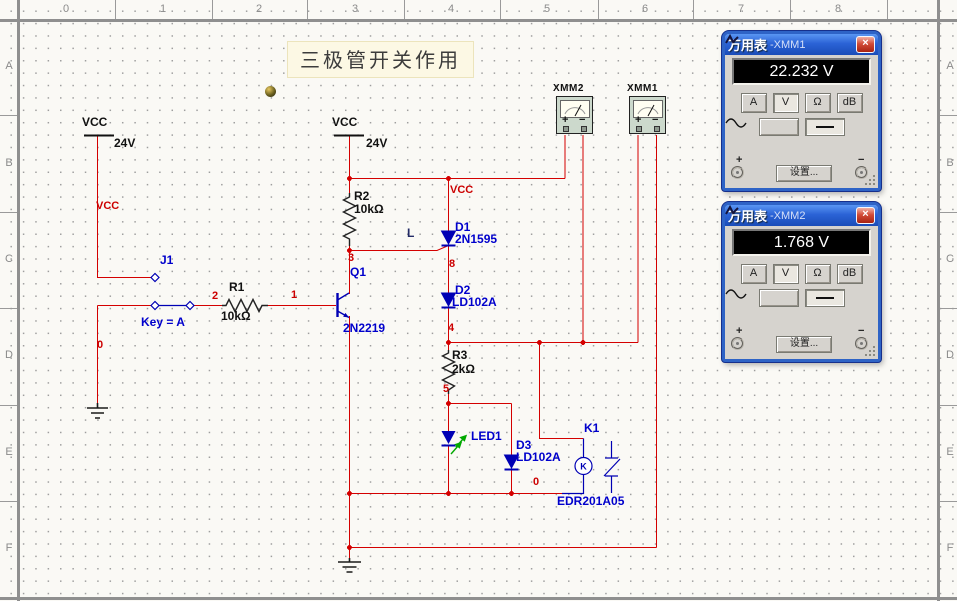 The width and height of the screenshot is (957, 601). What do you see at coordinates (376, 143) in the screenshot?
I see `vcc-mid-value: 24V` at bounding box center [376, 143].